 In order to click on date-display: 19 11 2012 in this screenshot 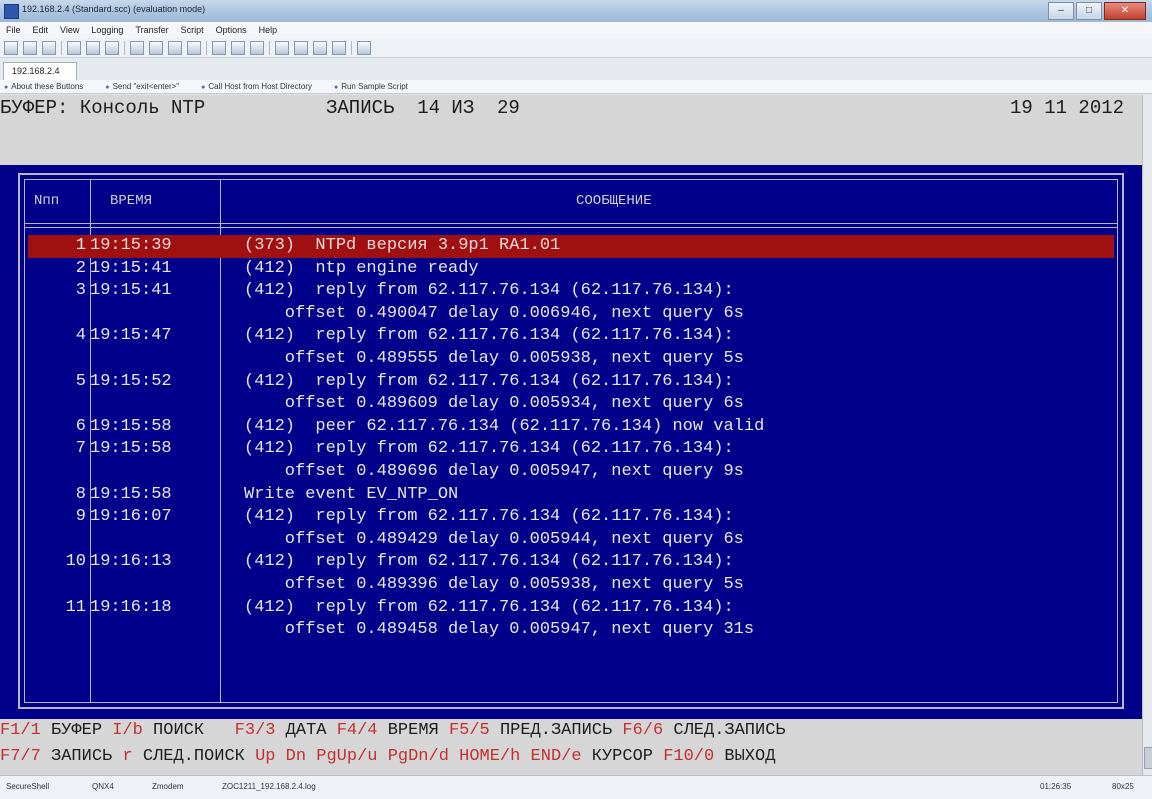, I will do `click(1067, 108)`.